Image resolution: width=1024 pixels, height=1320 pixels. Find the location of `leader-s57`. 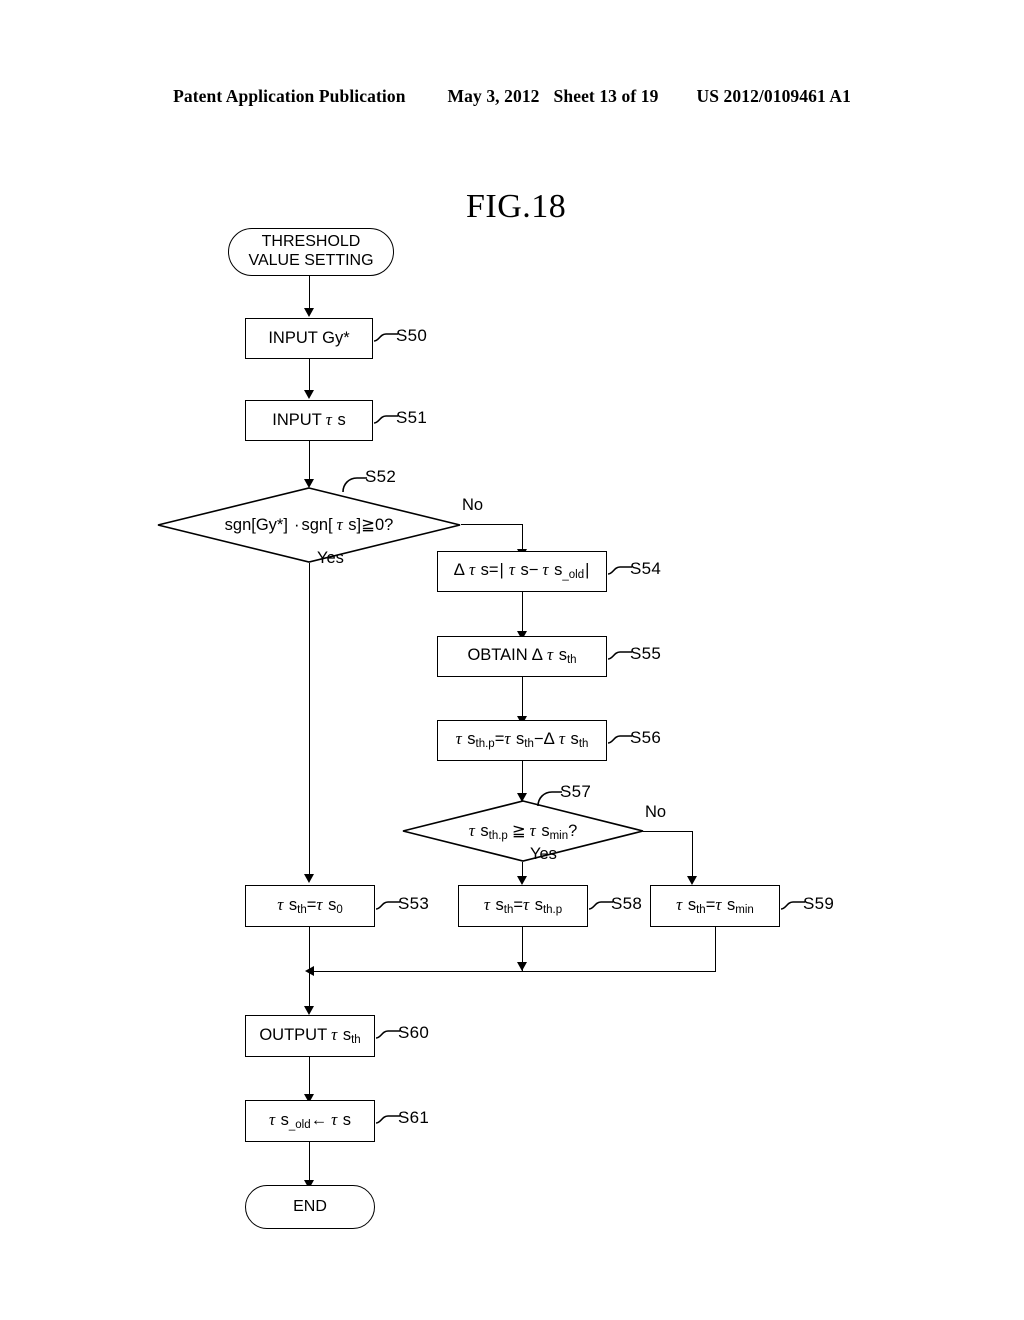

leader-s57 is located at coordinates (549, 797).